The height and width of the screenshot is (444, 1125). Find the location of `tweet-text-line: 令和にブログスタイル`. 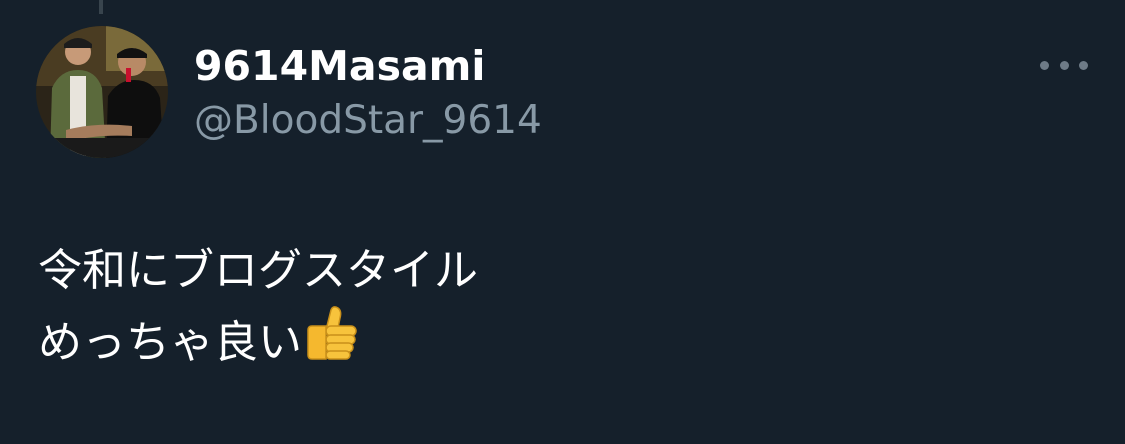

tweet-text-line: 令和にブログスタイル is located at coordinates (558, 271).